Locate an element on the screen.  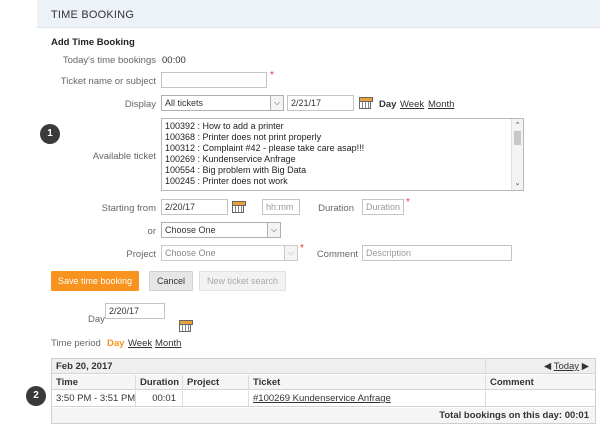
col-time: Time is located at coordinates (94, 382).